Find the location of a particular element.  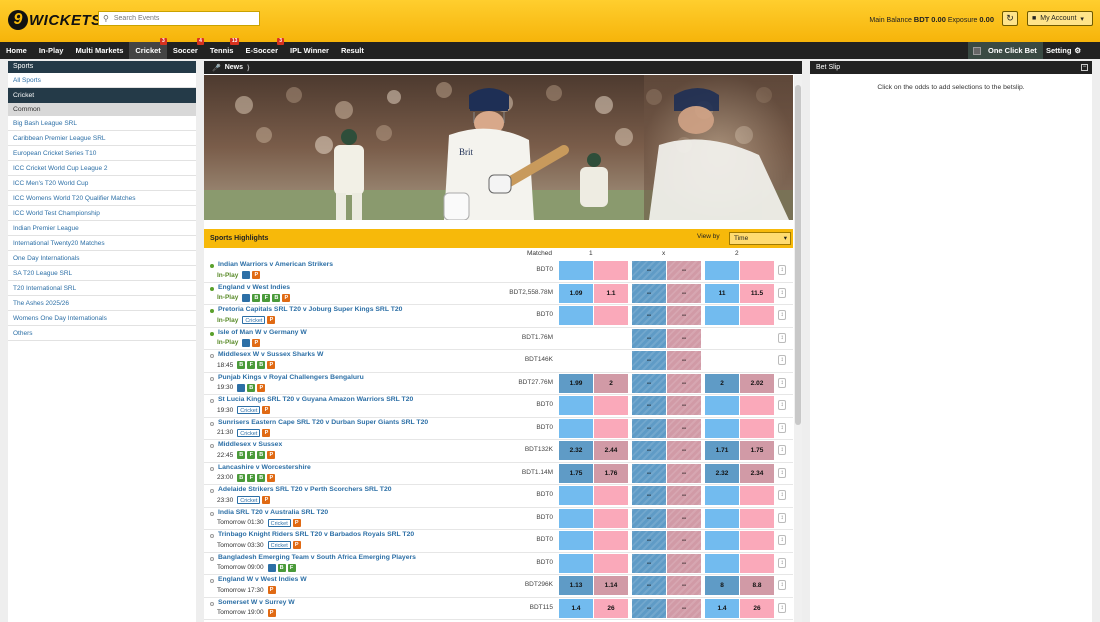

back-odds-cell: 1.13 is located at coordinates (576, 585).